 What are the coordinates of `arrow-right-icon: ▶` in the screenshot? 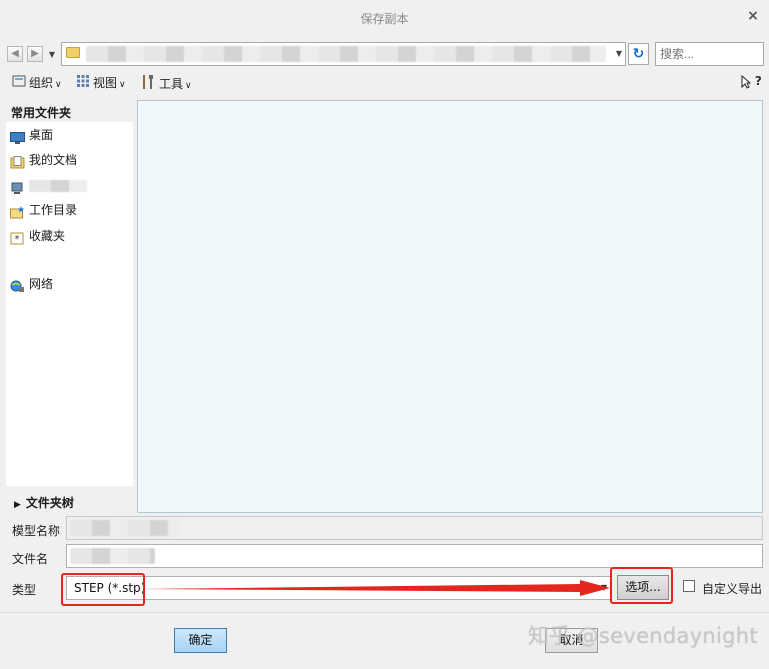 It's located at (35, 53).